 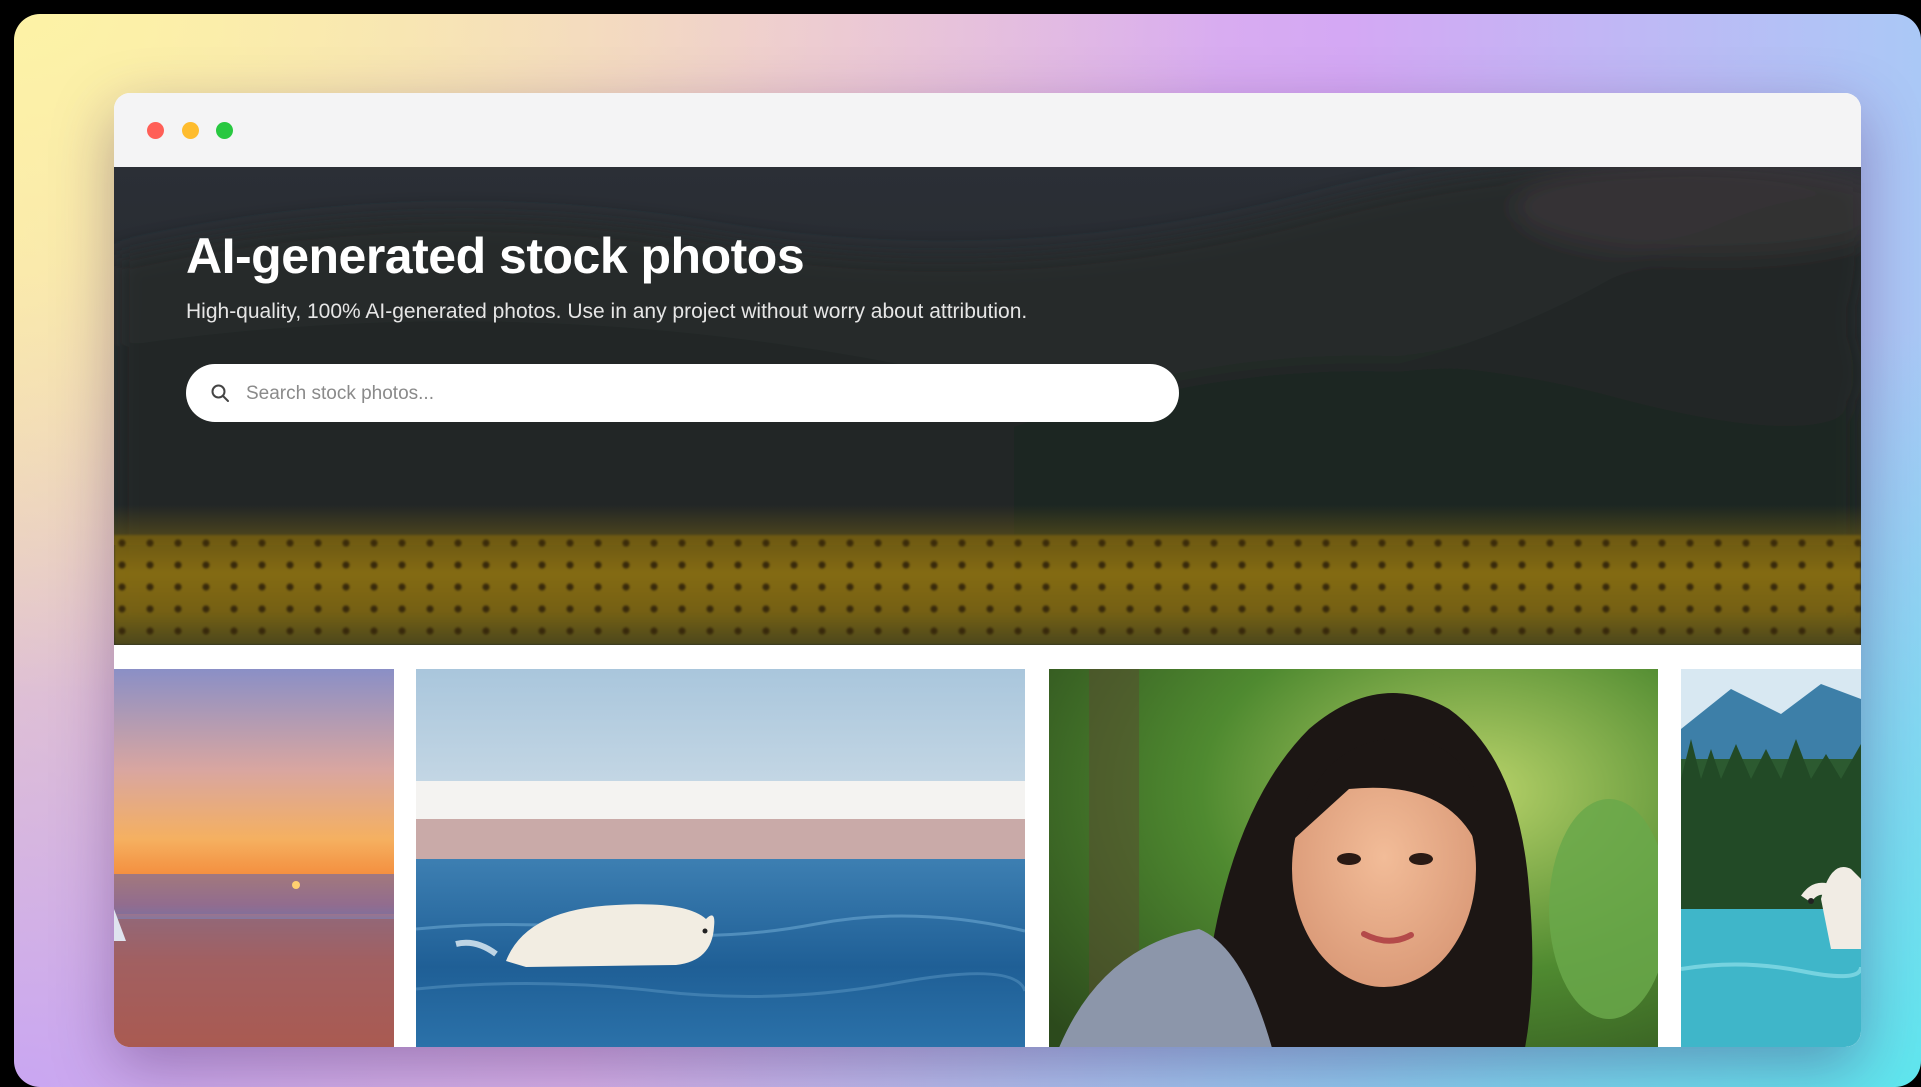 I want to click on sunflower-field, so click(x=987, y=590).